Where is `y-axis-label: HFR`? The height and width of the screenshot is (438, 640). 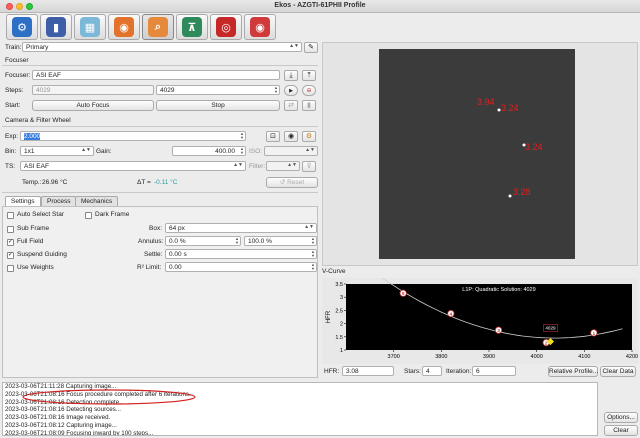
y-axis-label: HFR is located at coordinates (329, 316).